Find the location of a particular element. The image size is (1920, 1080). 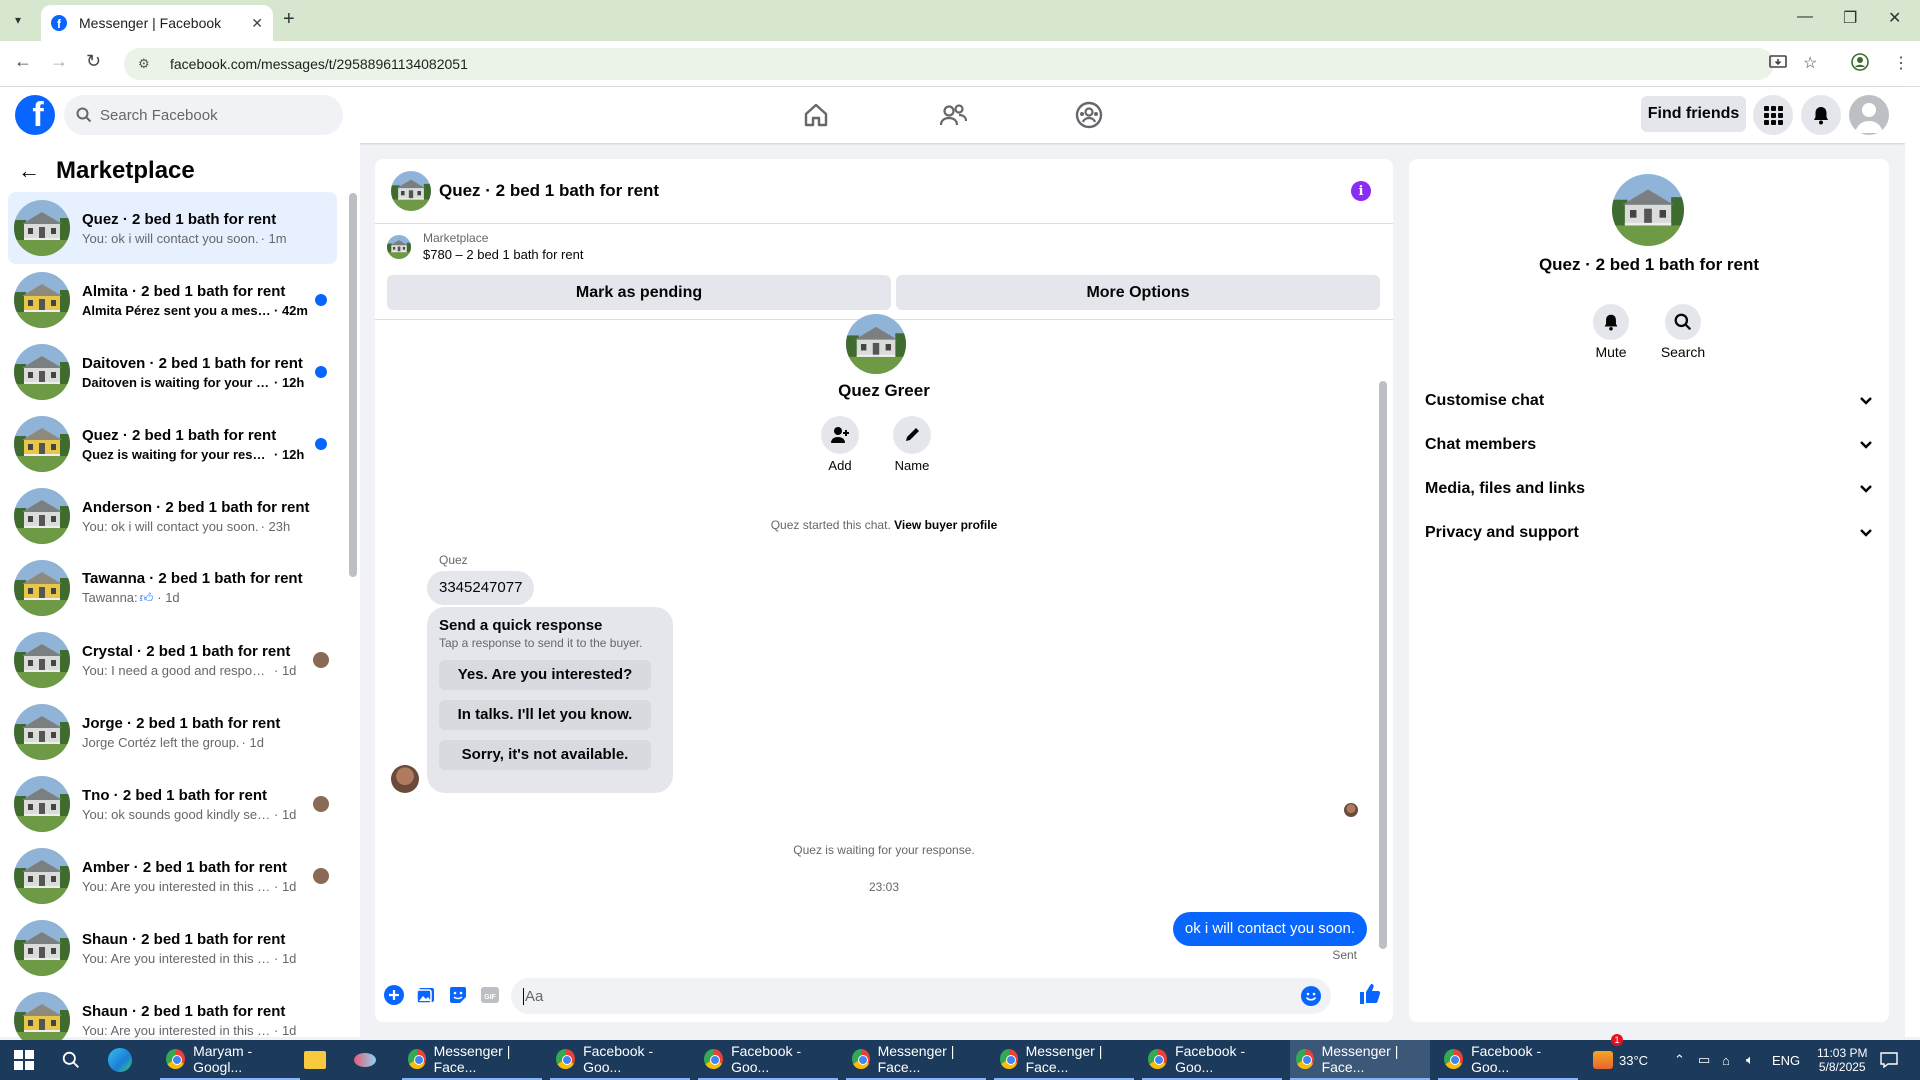

mark-as-pending-button: Mark as pending is located at coordinates (639, 292).